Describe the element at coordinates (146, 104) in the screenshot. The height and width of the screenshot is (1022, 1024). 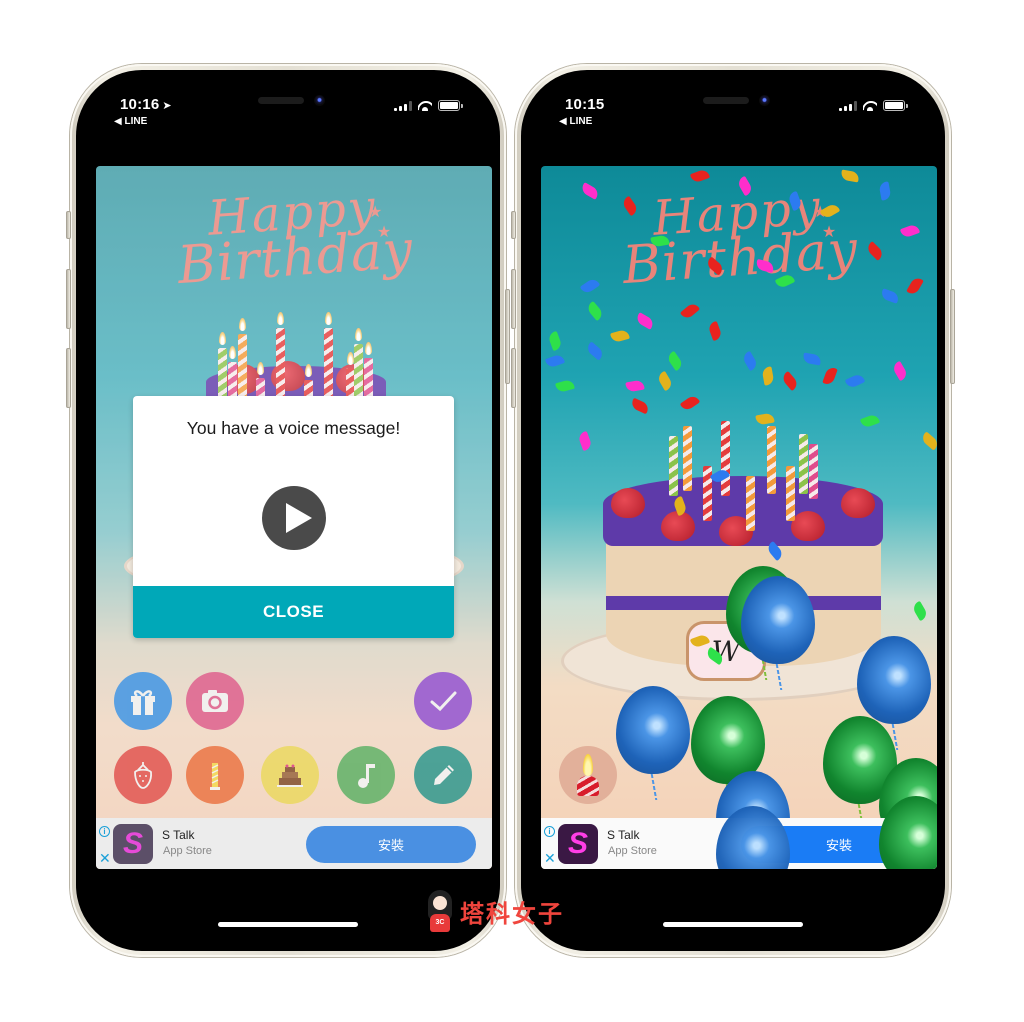
I see `status-time: 10:16 ➤` at that location.